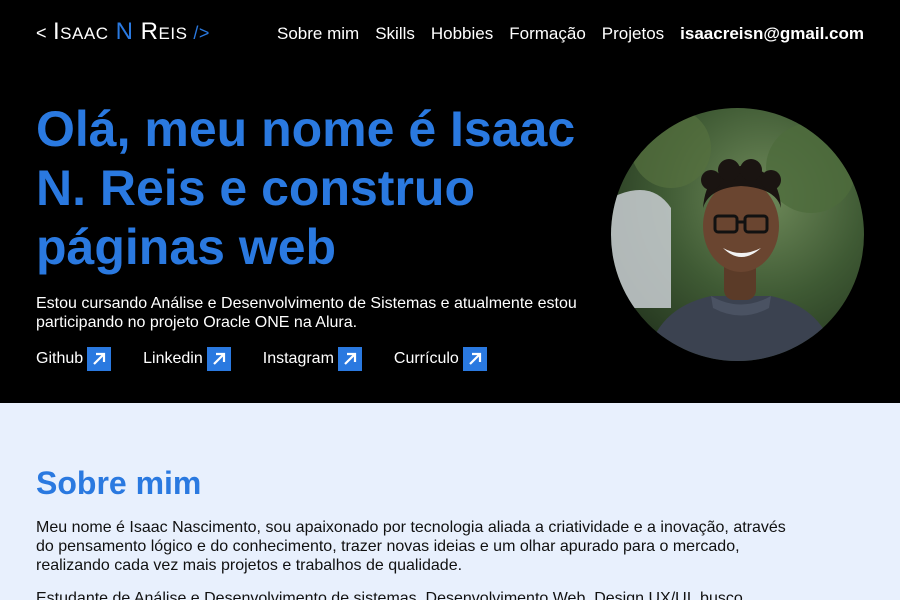 The height and width of the screenshot is (600, 900). I want to click on linkedin-link: Linkedin, so click(187, 359).